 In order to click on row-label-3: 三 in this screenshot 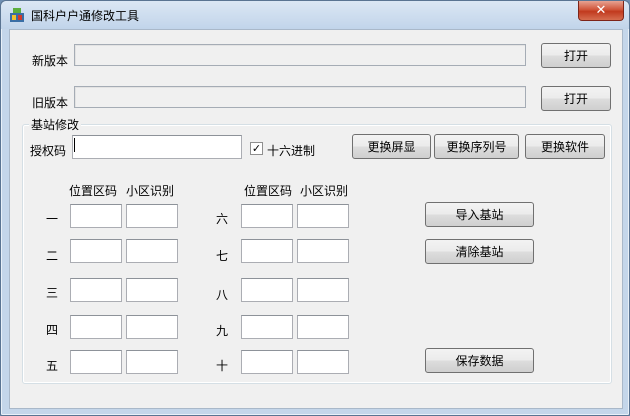, I will do `click(52, 293)`.